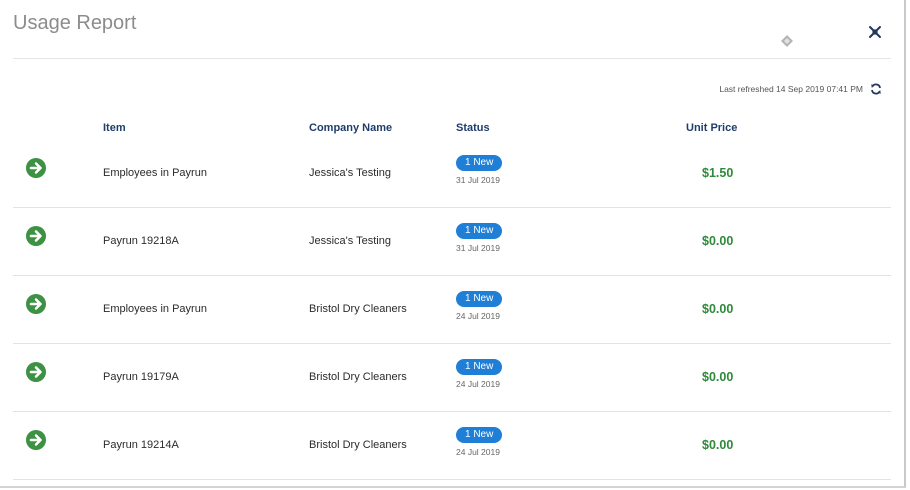 The height and width of the screenshot is (490, 910). Describe the element at coordinates (114, 128) in the screenshot. I see `column-header-item: Item` at that location.